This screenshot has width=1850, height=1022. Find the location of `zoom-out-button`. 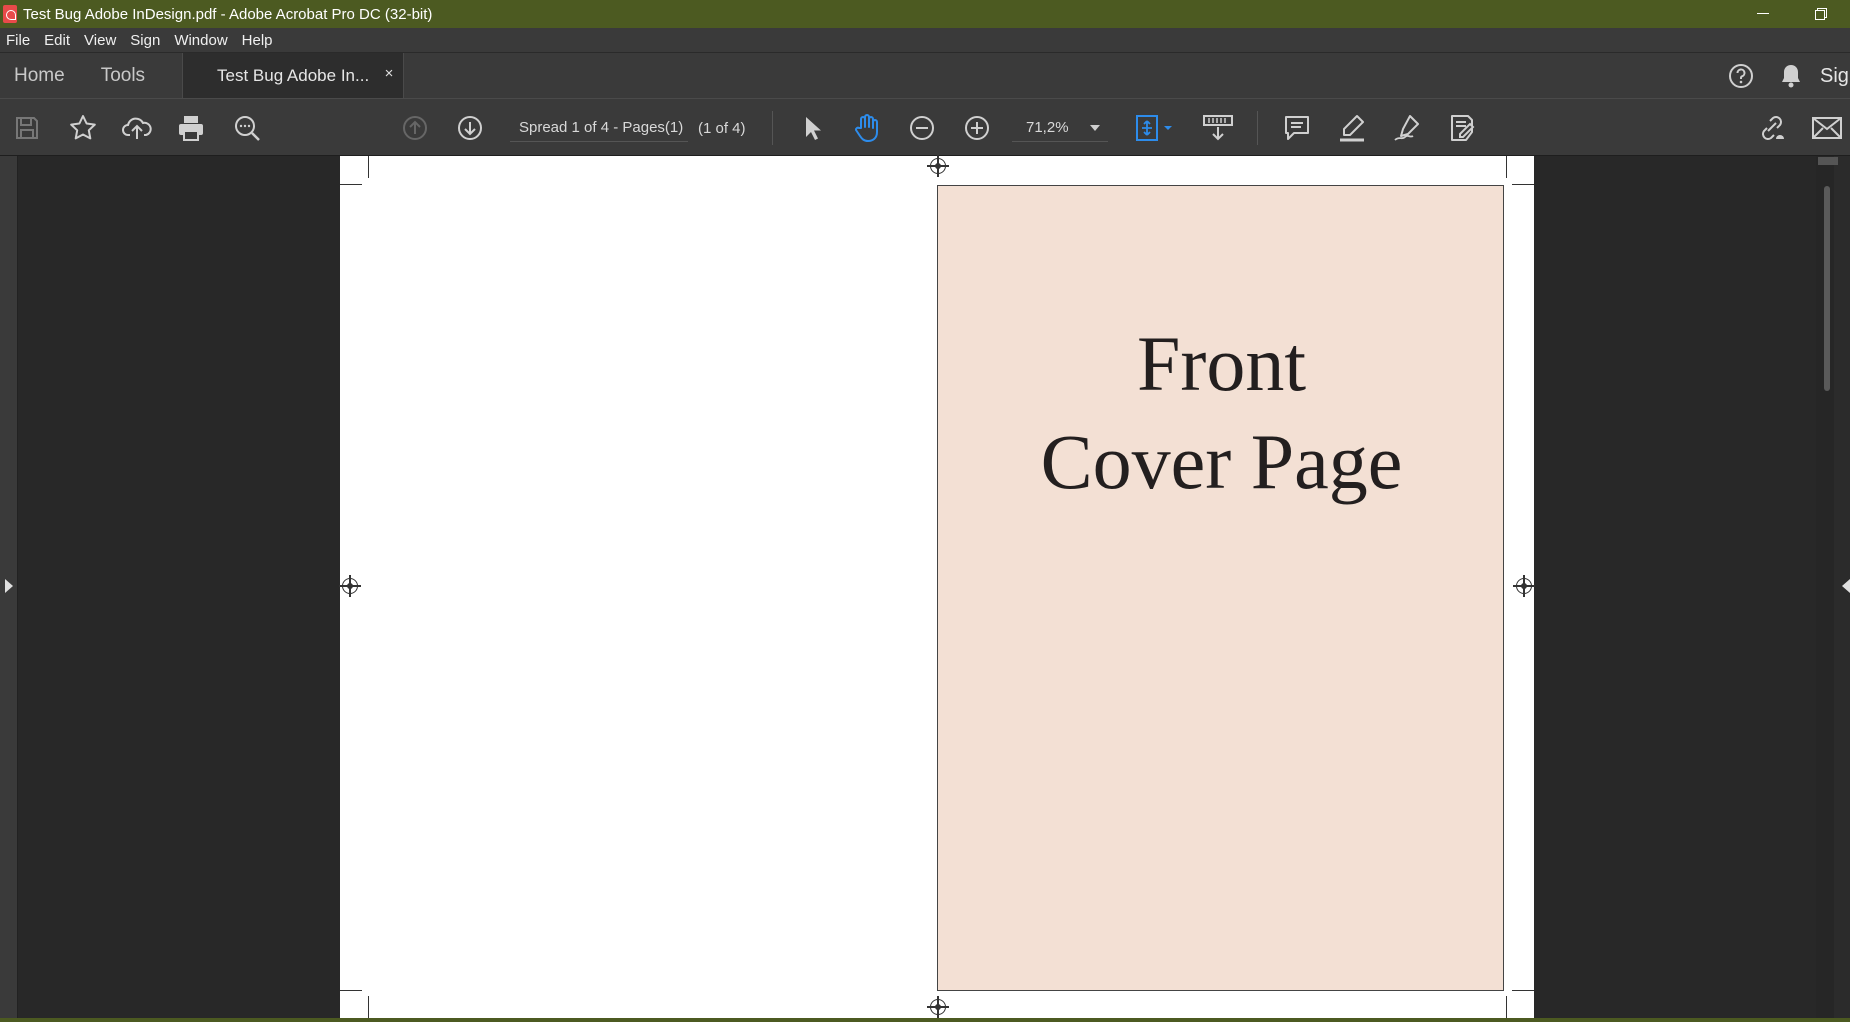

zoom-out-button is located at coordinates (922, 128).